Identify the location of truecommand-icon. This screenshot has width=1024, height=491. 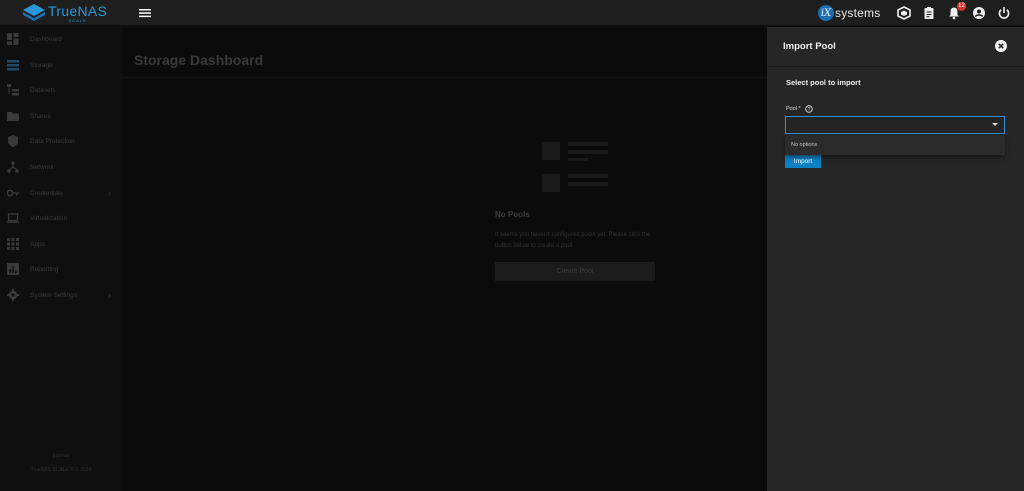
(904, 13).